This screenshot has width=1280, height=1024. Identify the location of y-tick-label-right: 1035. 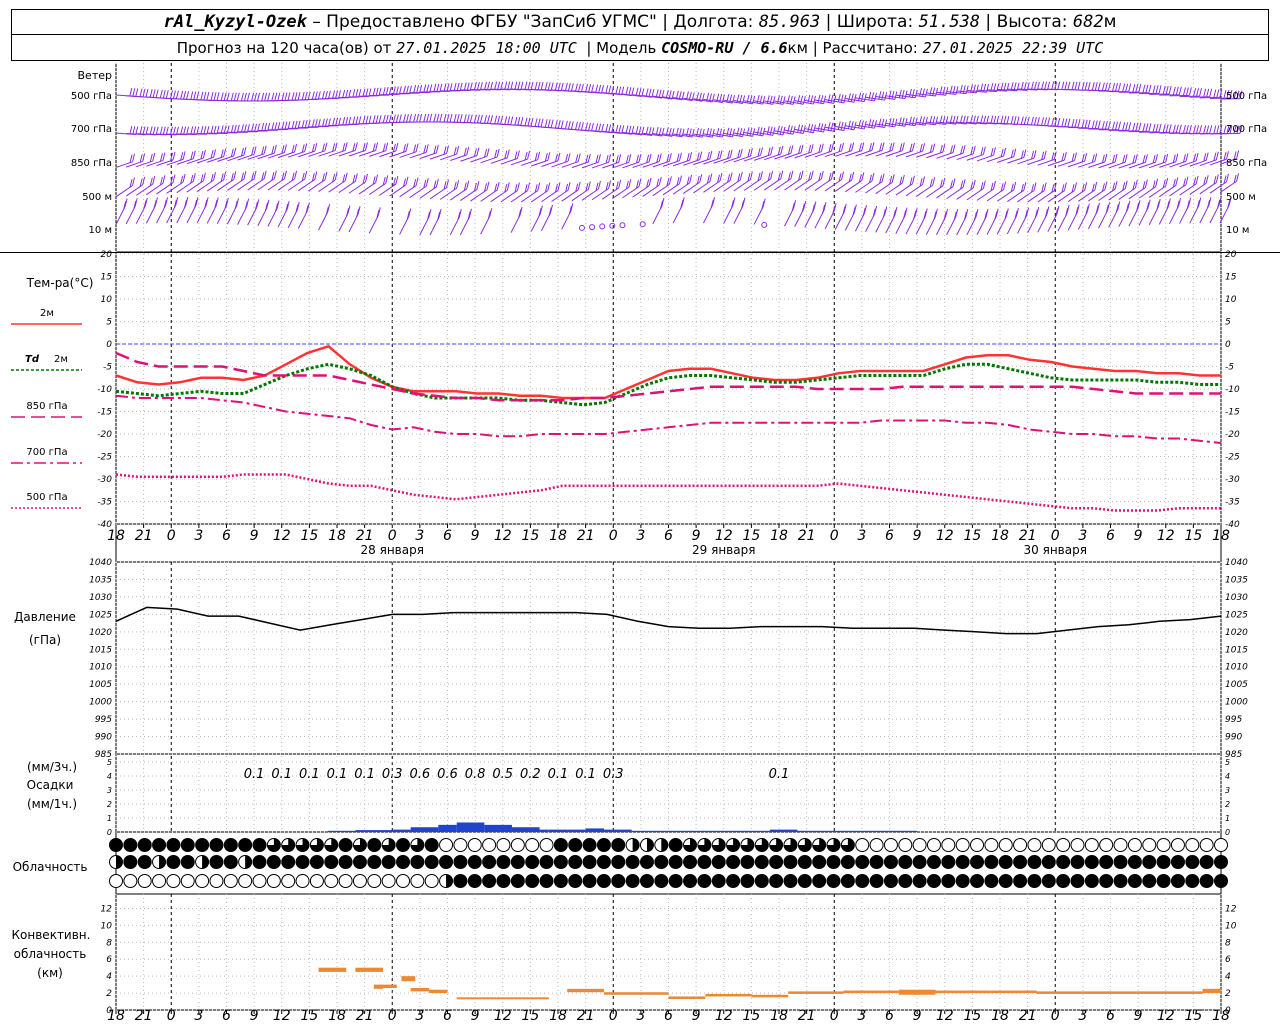
(1236, 580).